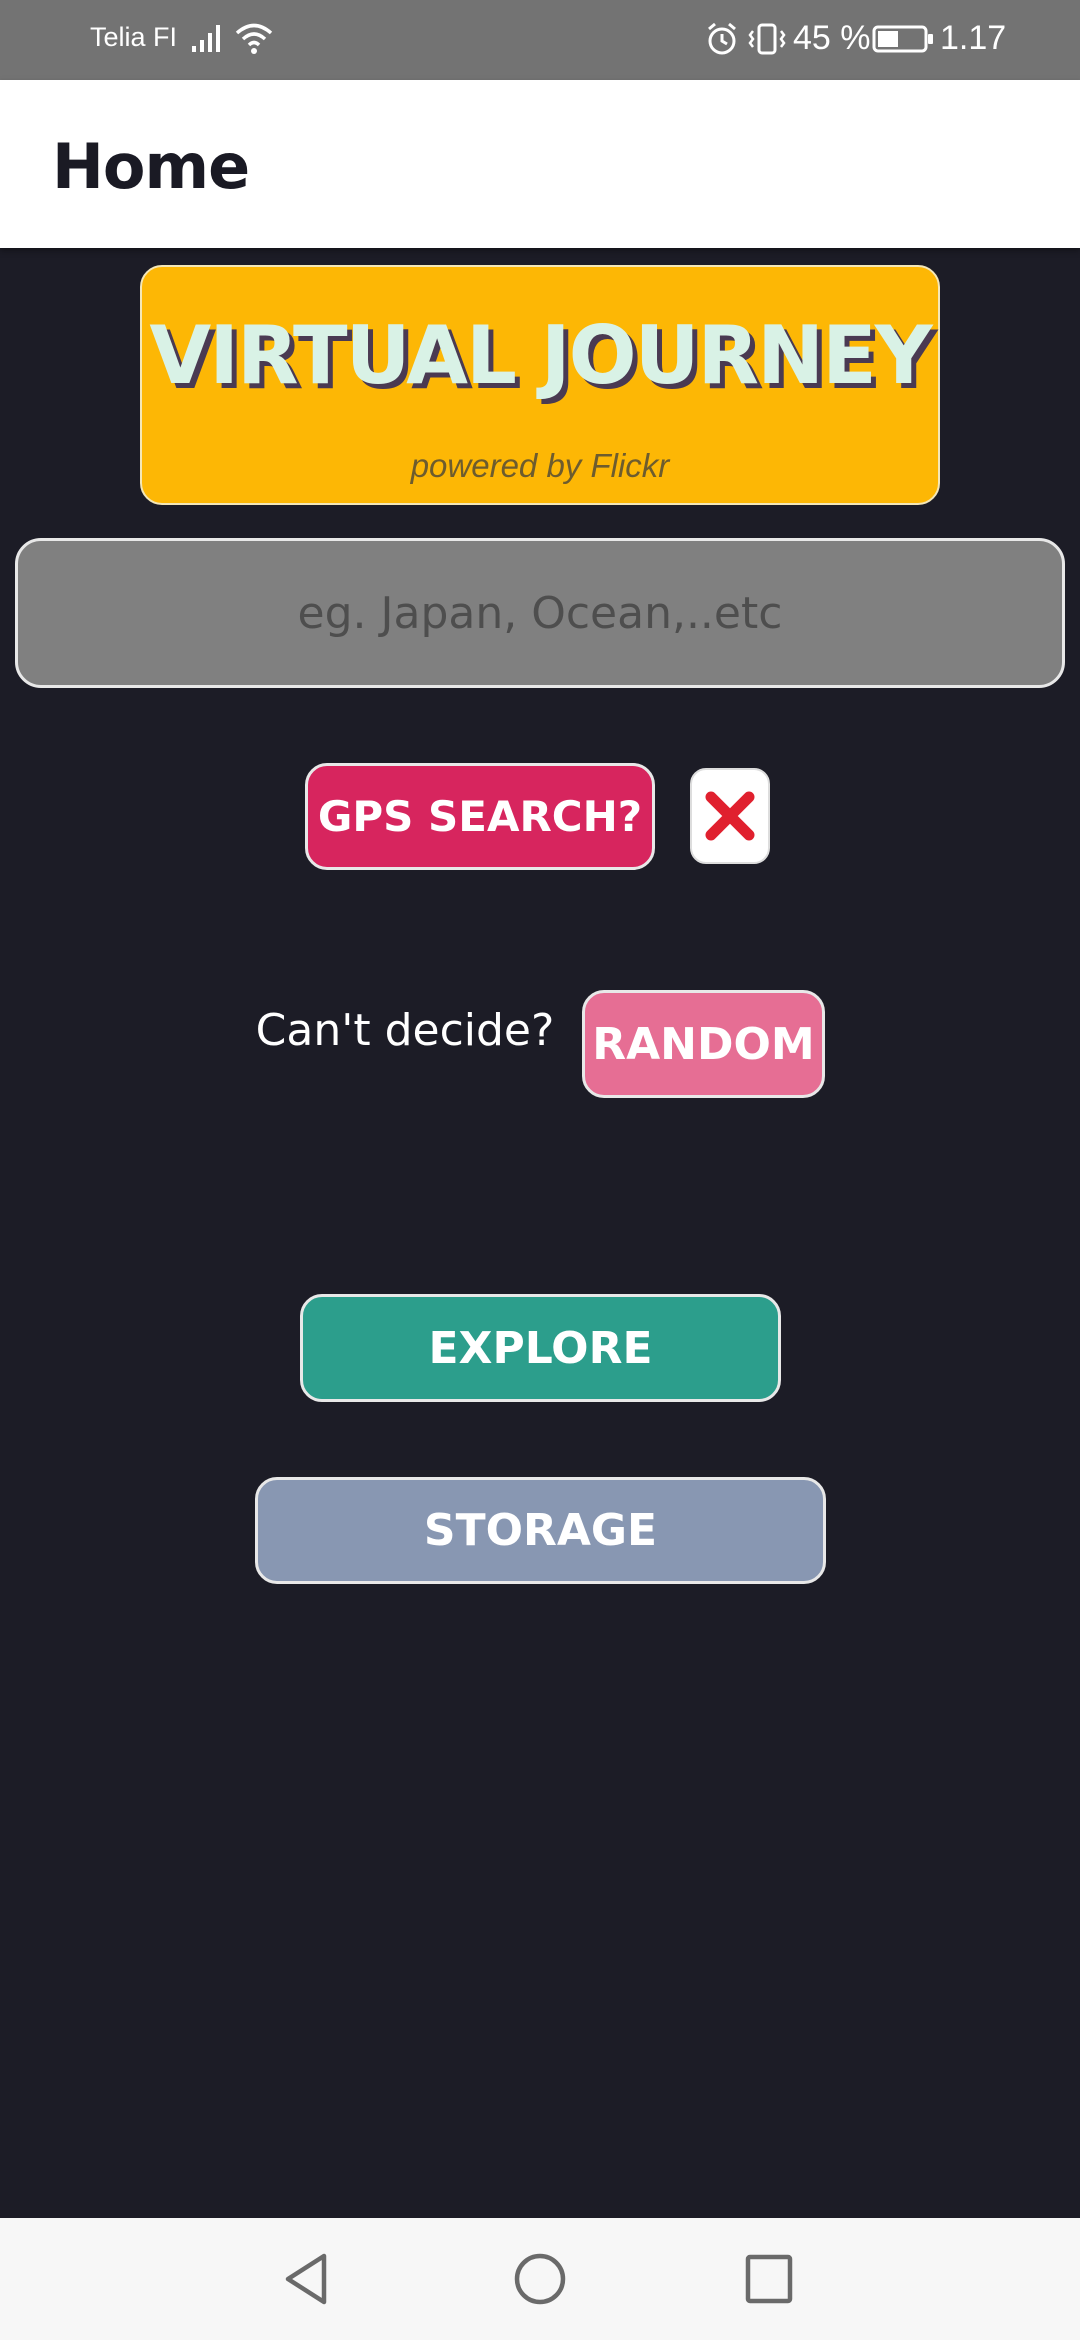 This screenshot has height=2340, width=1080. I want to click on explore-label: EXPLORE, so click(540, 1348).